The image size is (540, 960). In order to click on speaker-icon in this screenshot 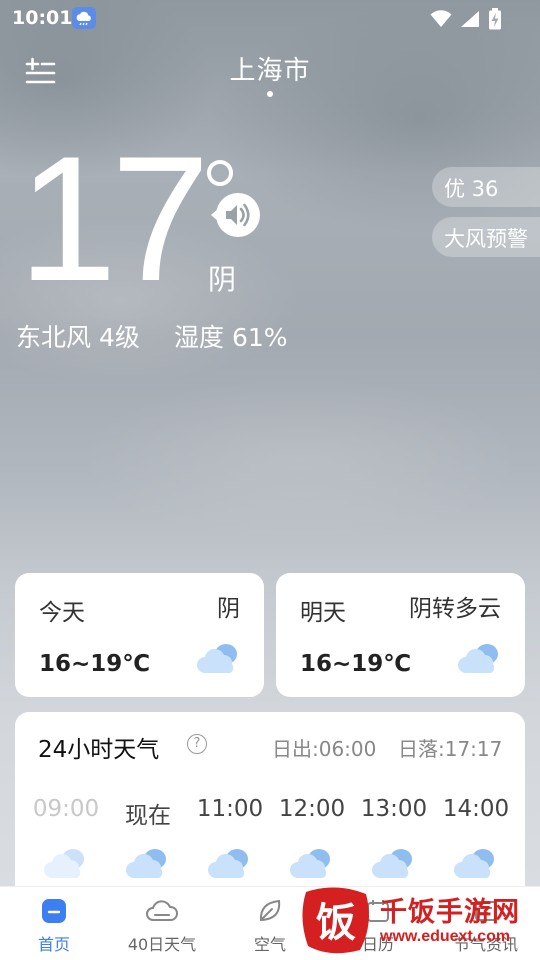, I will do `click(235, 215)`.